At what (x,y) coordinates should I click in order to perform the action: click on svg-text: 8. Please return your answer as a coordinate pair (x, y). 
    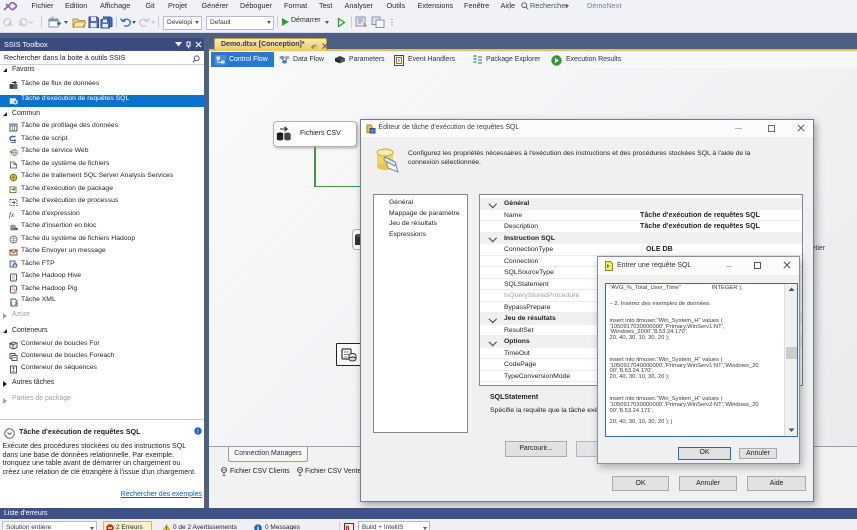
    Looking at the image, I should click on (348, 527).